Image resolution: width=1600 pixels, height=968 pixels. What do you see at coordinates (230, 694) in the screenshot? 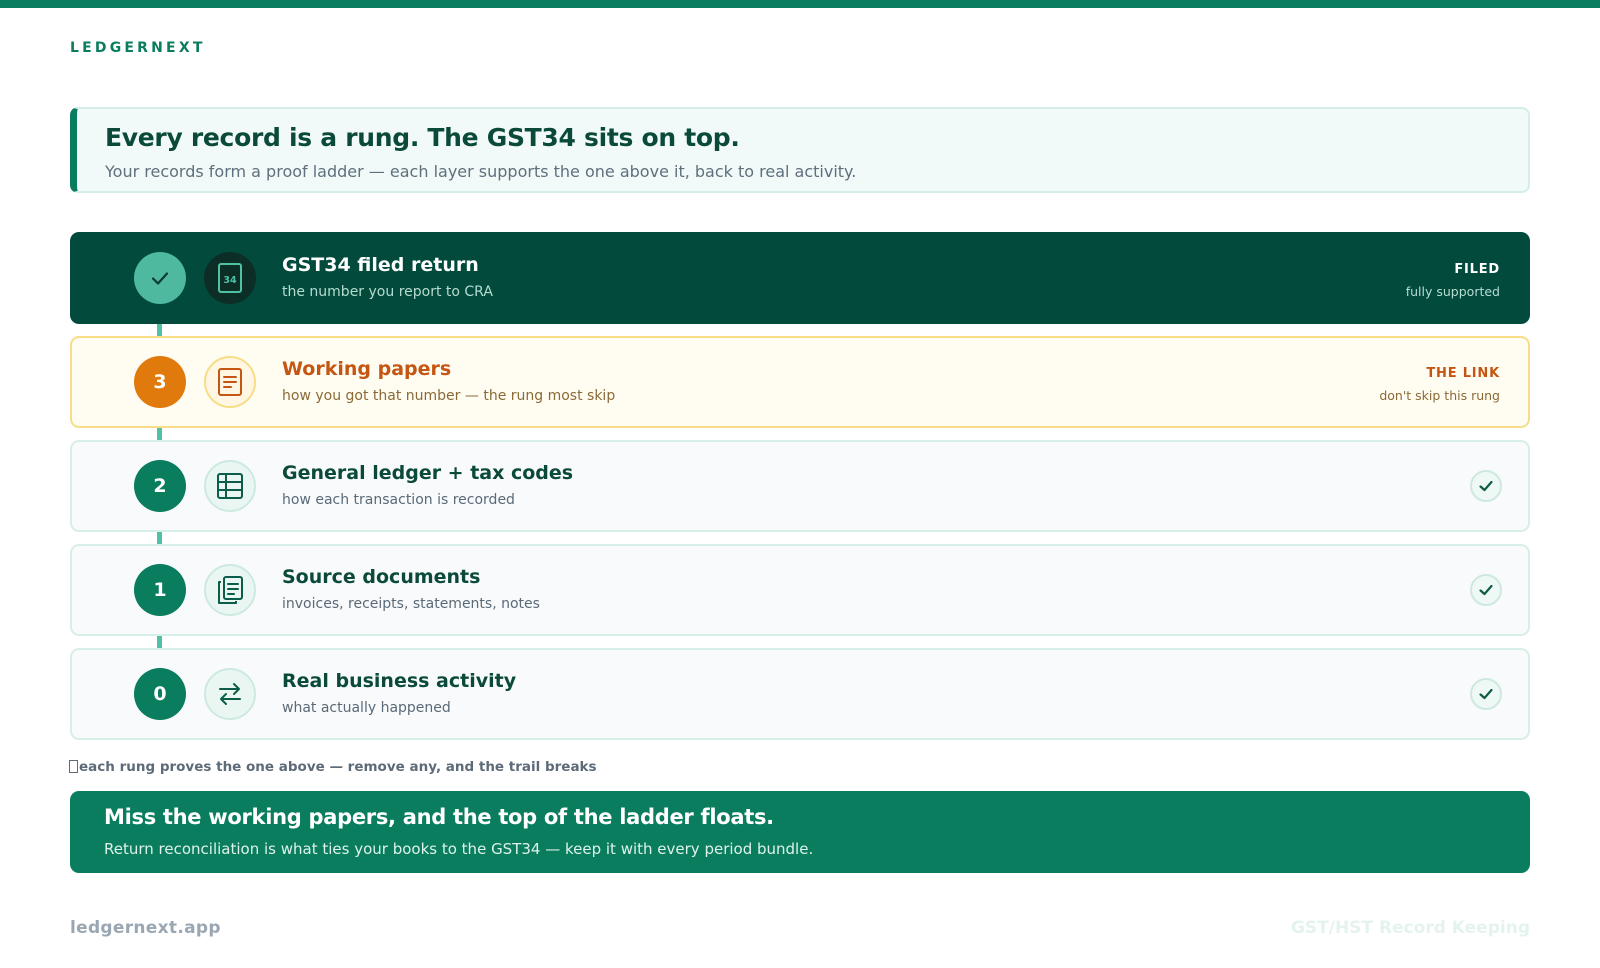
I see `exchange-arrows-icon` at bounding box center [230, 694].